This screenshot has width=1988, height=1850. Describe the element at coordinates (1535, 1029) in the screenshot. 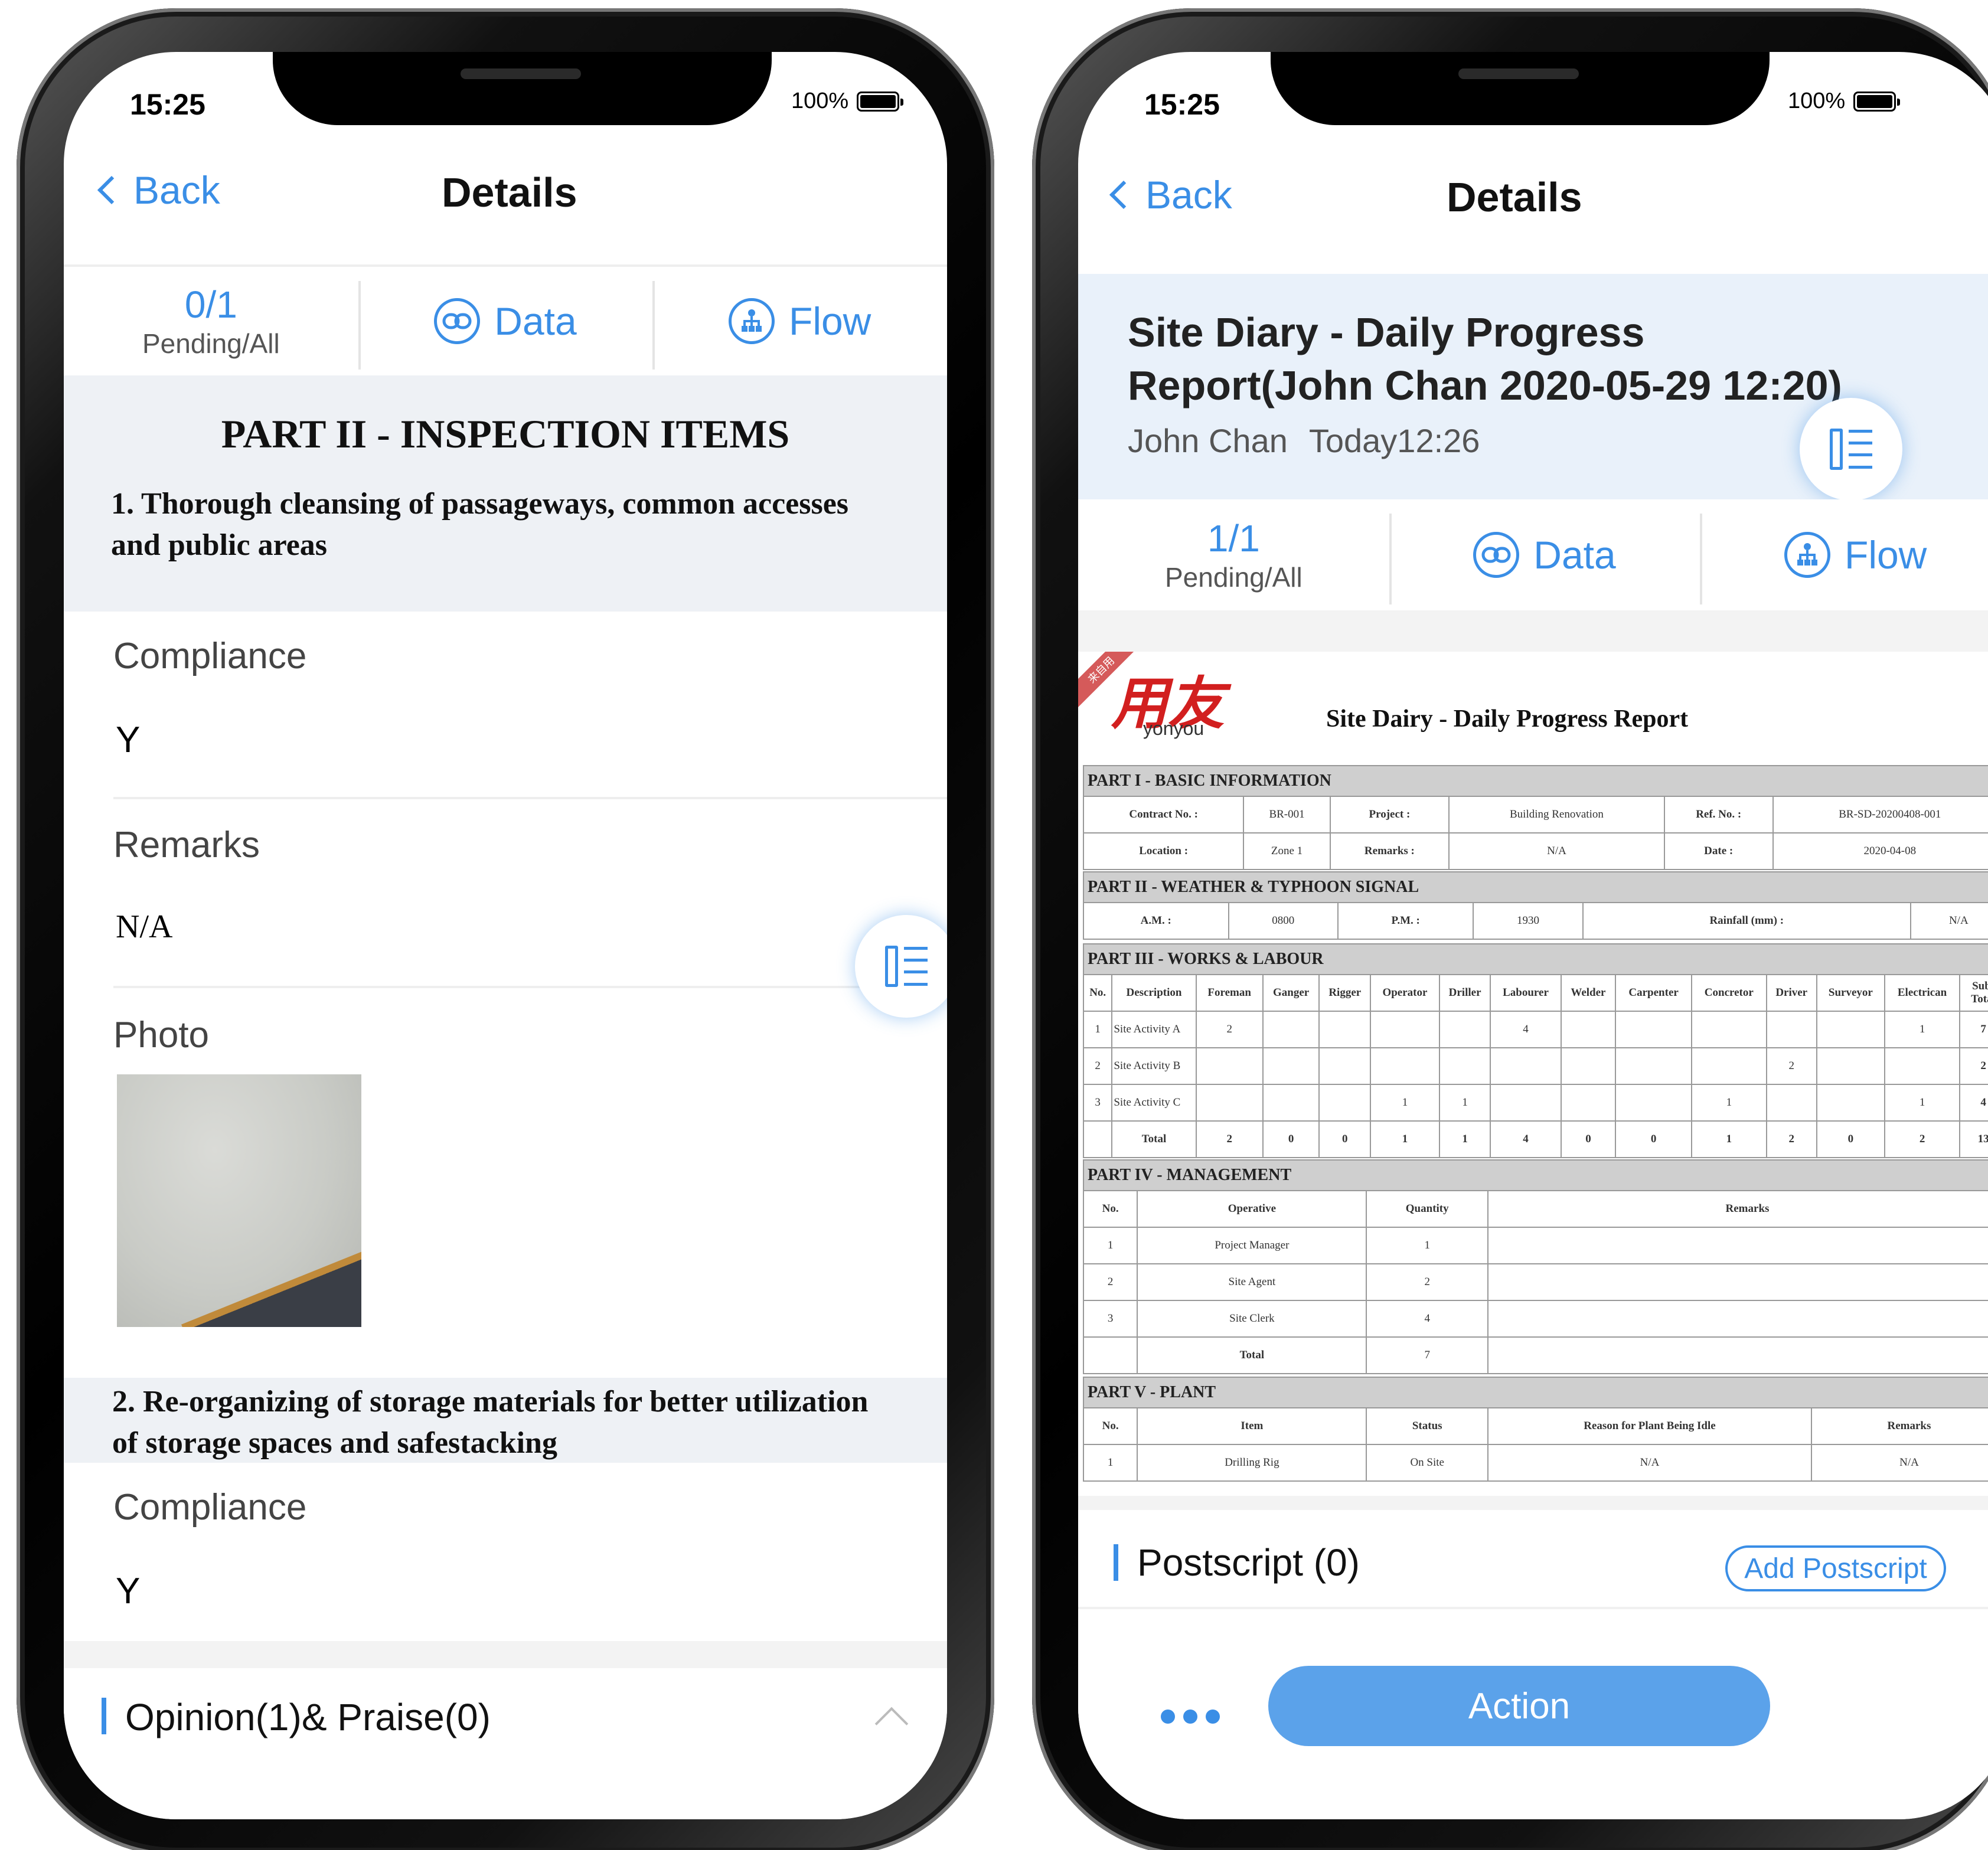

I see `table-row: 1 Site Activity A2417` at that location.